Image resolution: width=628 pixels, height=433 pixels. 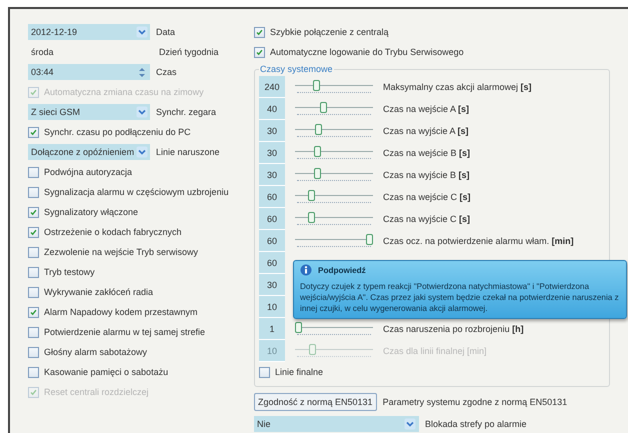 What do you see at coordinates (315, 402) in the screenshot?
I see `compliance-button: Zgodność z normą EN50131` at bounding box center [315, 402].